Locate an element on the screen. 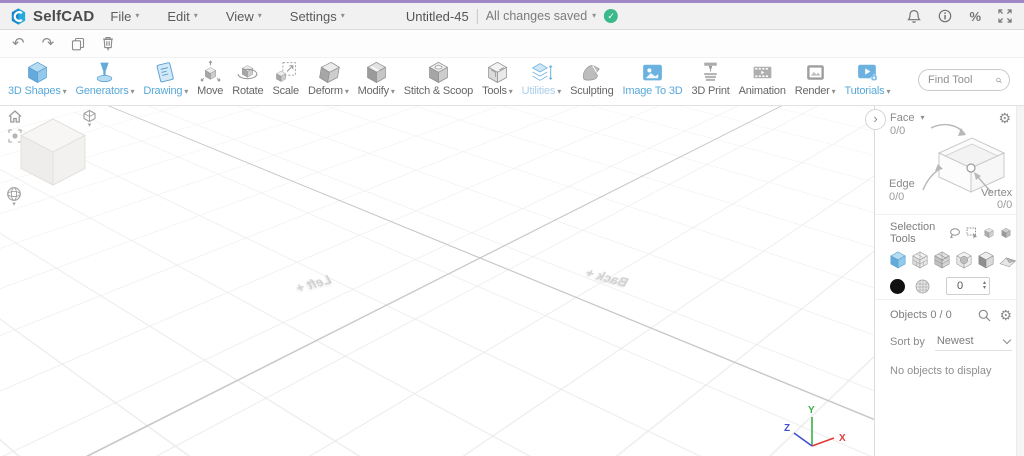 The image size is (1024, 456). tool-tutorials: Tutorials ▾ is located at coordinates (867, 79).